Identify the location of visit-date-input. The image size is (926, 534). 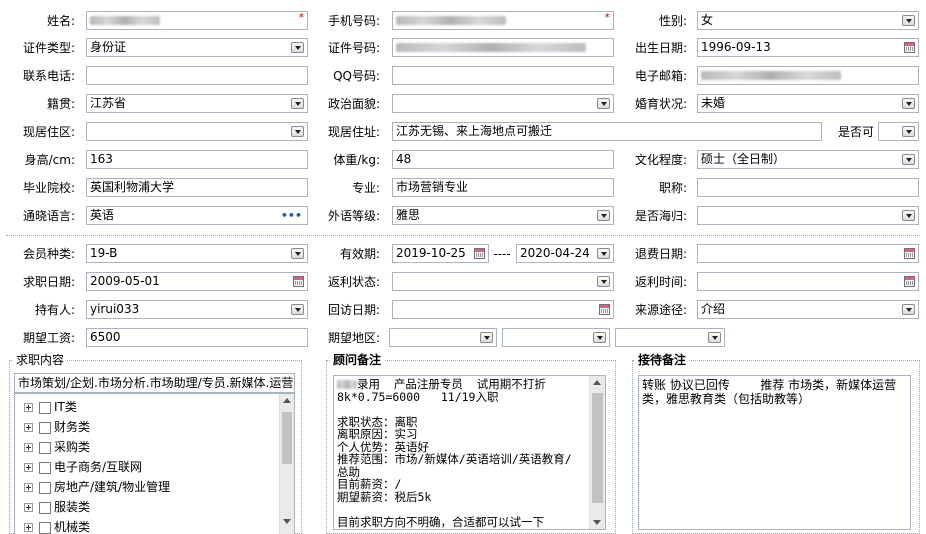
(503, 309).